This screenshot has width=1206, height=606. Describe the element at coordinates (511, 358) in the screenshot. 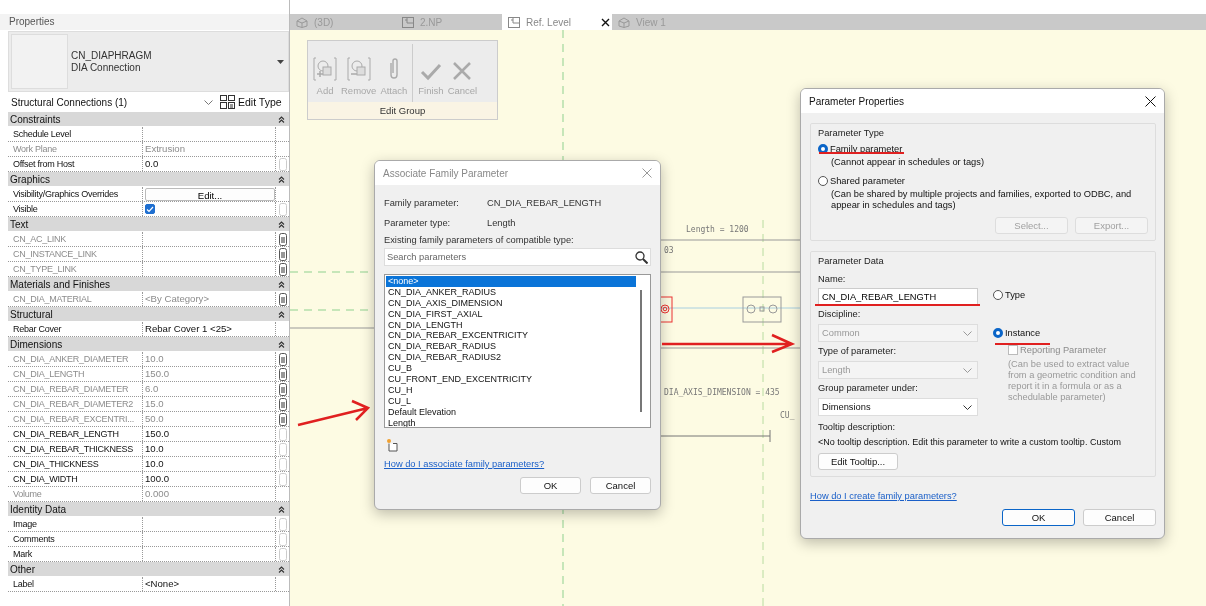

I see `list-item: CN_DIA_REBAR_RADIUS2` at that location.